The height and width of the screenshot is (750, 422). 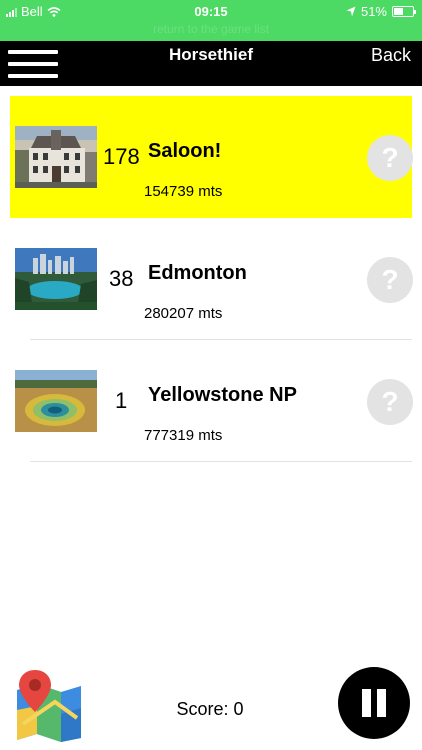 I want to click on visit-count: 178, so click(x=121, y=156).